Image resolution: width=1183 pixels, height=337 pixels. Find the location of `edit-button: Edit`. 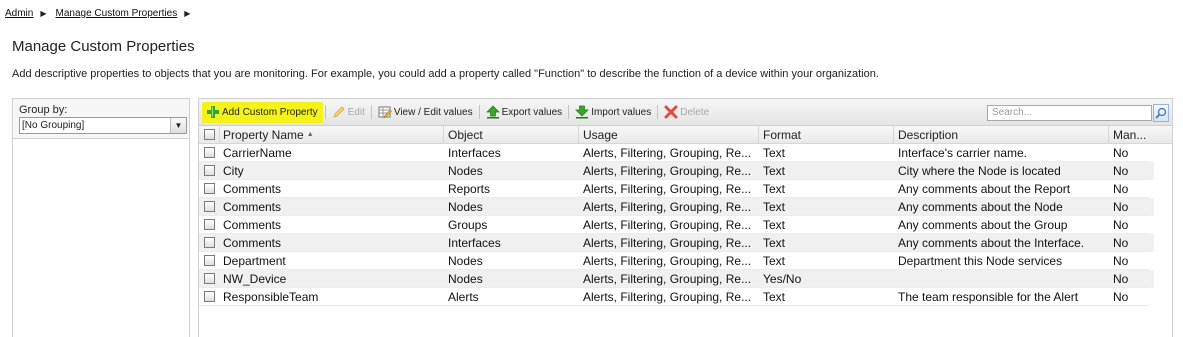

edit-button: Edit is located at coordinates (348, 112).